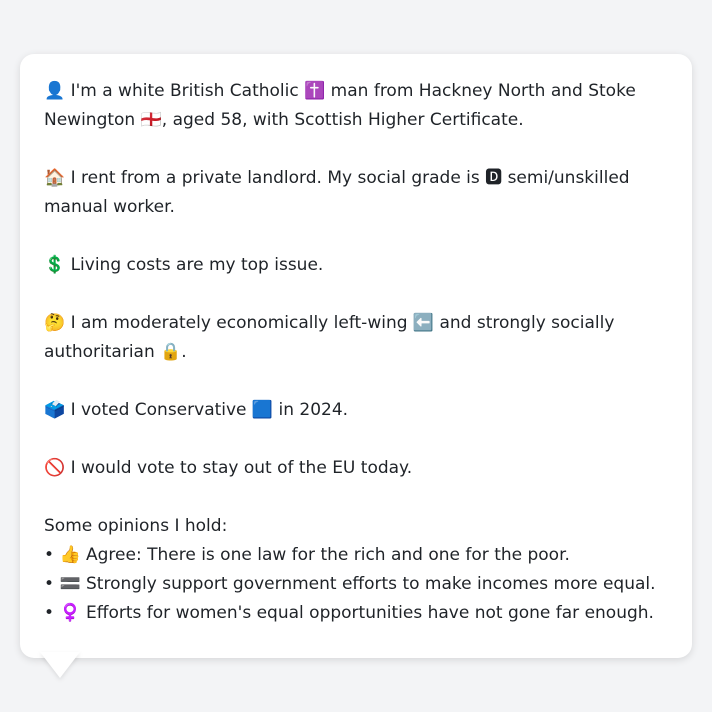  Describe the element at coordinates (356, 410) in the screenshot. I see `vote-line: 🗳️ I voted Conservative 🟦 in 2024.` at that location.